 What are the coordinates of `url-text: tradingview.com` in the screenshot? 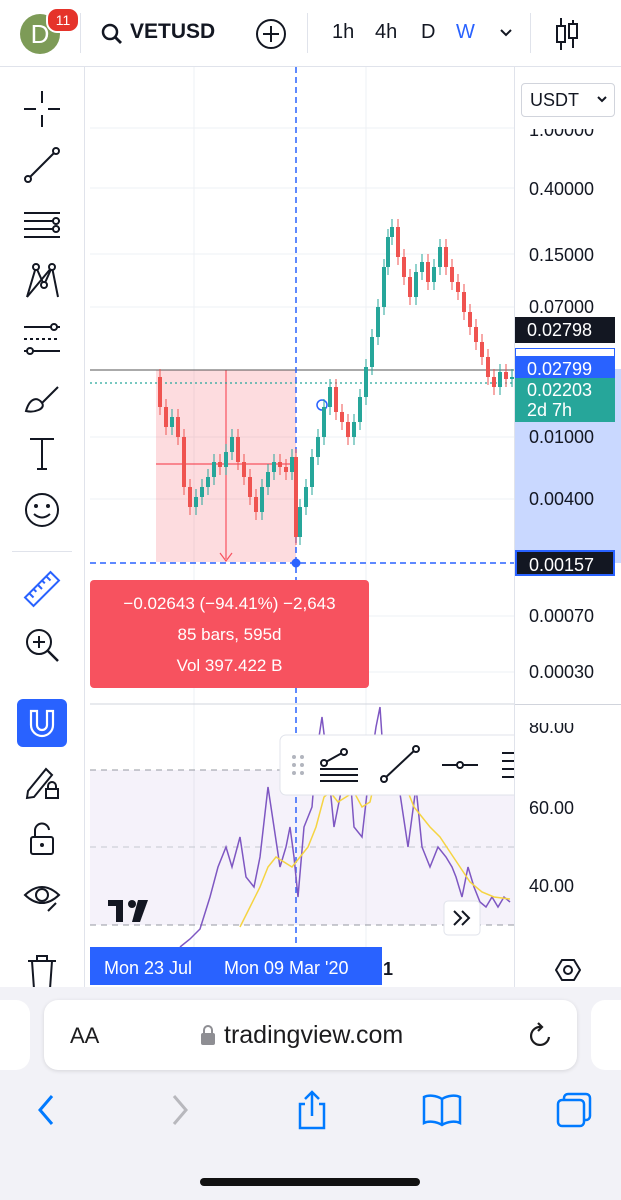 It's located at (313, 1035).